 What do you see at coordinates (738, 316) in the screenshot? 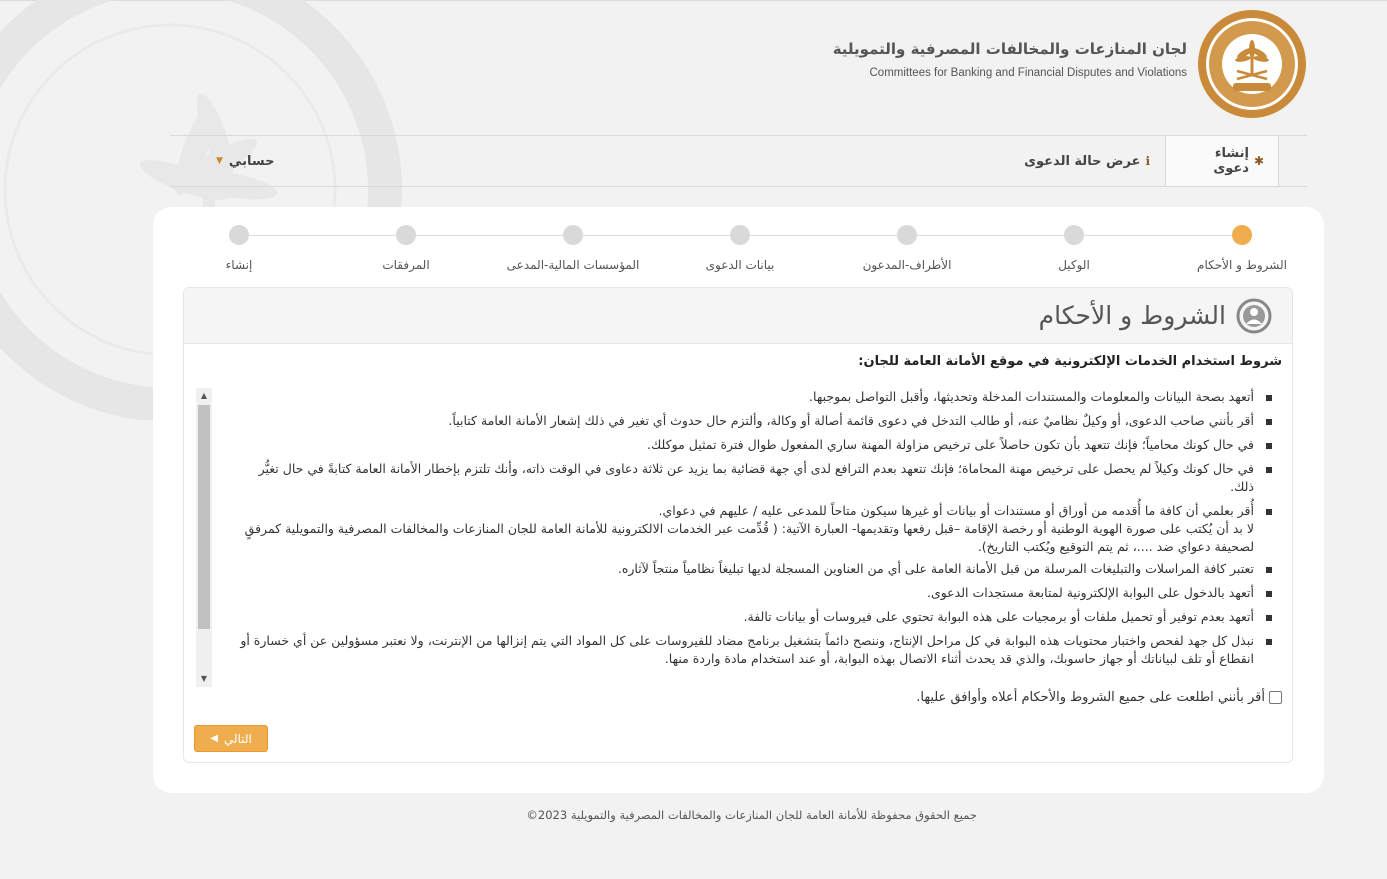
I see `terms-panel-header: الشروط و الأحكام` at bounding box center [738, 316].